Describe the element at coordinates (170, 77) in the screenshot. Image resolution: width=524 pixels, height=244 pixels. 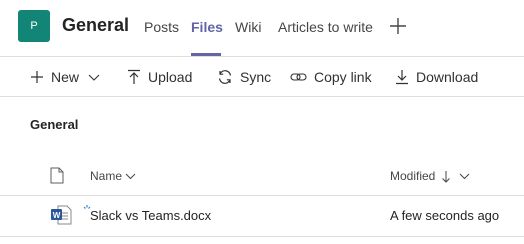
I see `upload-button-label: Upload` at that location.